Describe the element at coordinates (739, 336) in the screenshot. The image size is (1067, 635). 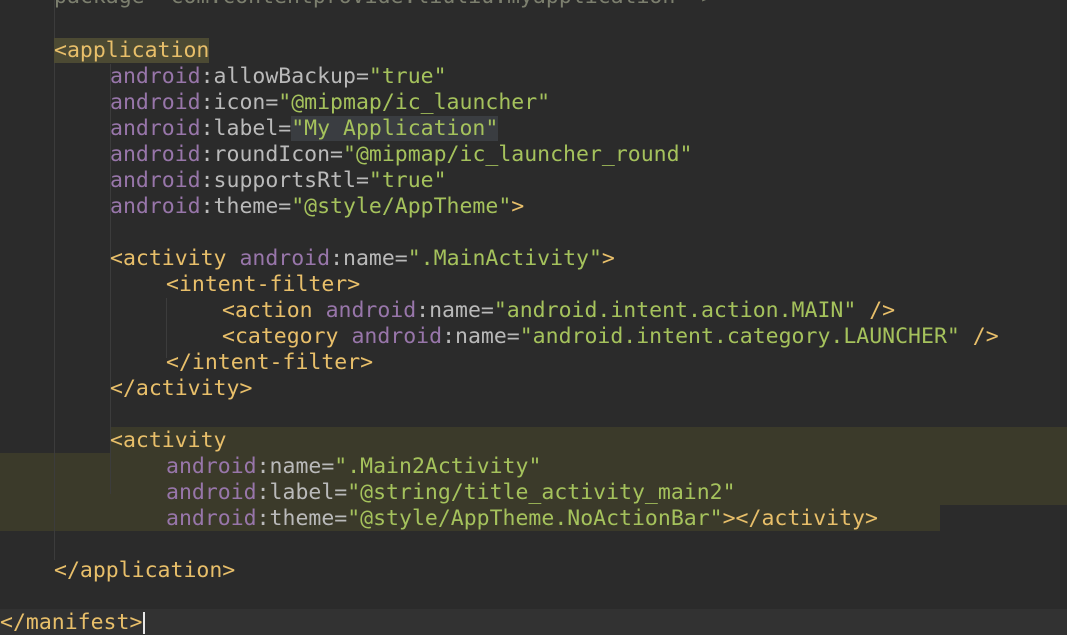
I see `code-token: "android.intent.category.LAUNCHER"` at that location.